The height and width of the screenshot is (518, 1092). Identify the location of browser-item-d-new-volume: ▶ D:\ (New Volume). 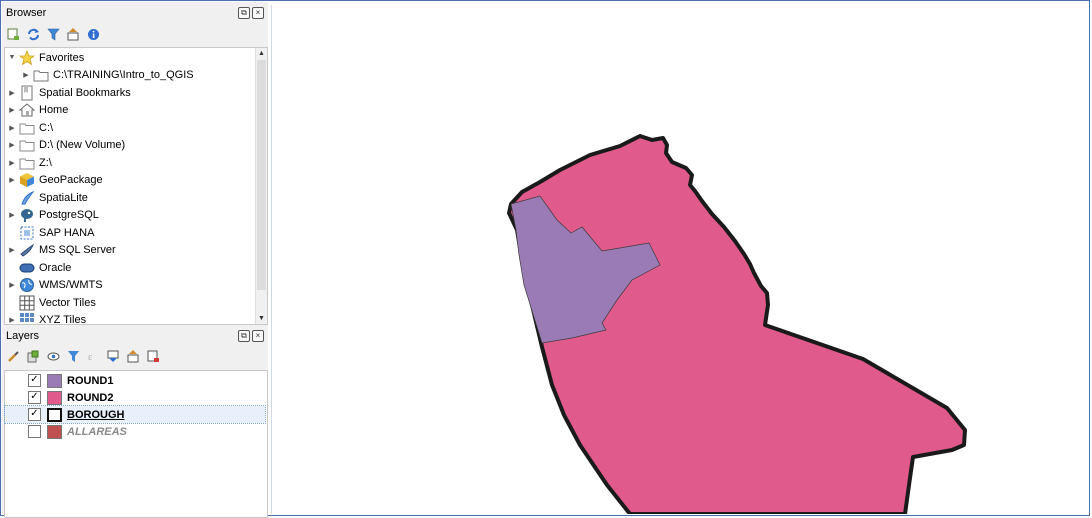
(66, 146).